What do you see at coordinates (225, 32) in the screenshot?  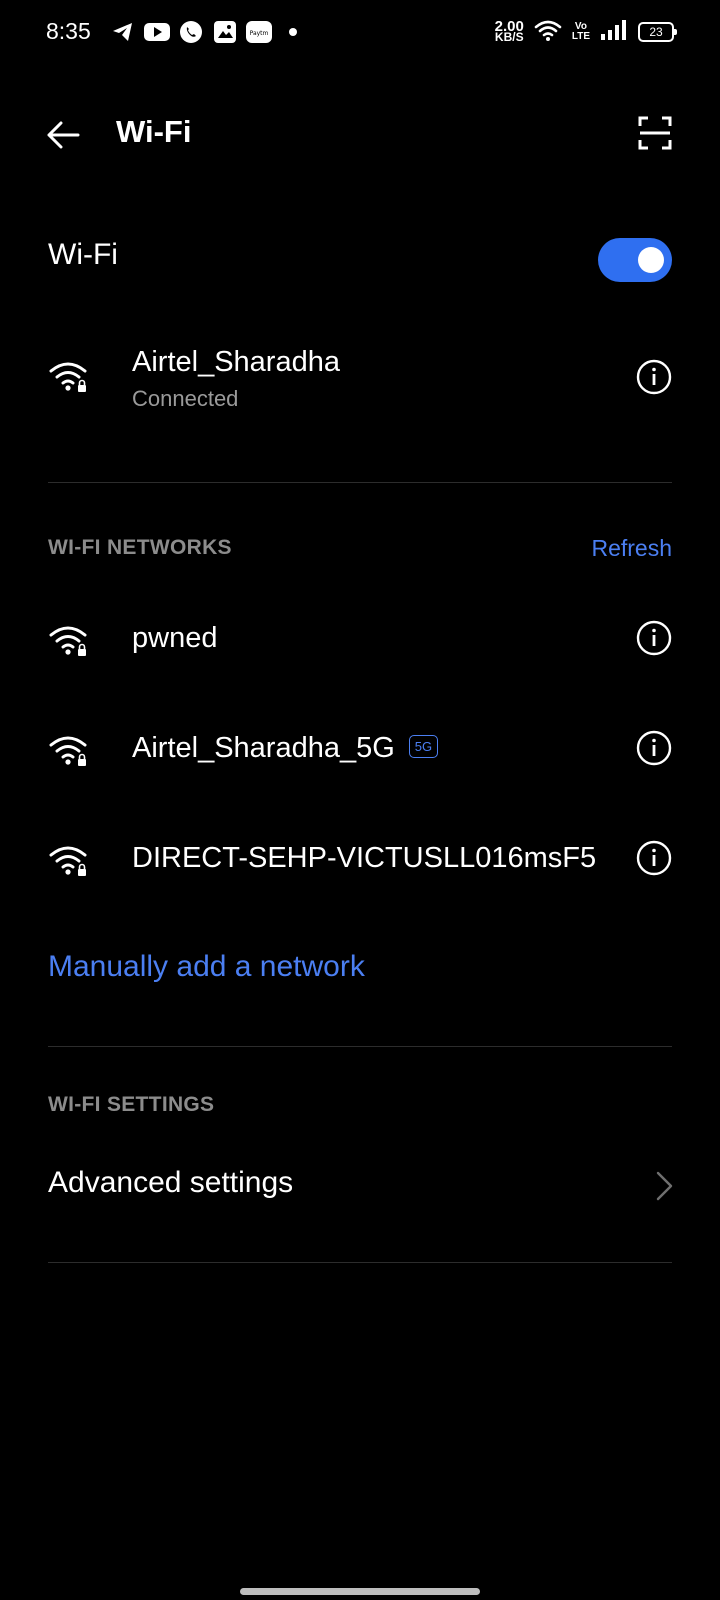 I see `gallery-icon` at bounding box center [225, 32].